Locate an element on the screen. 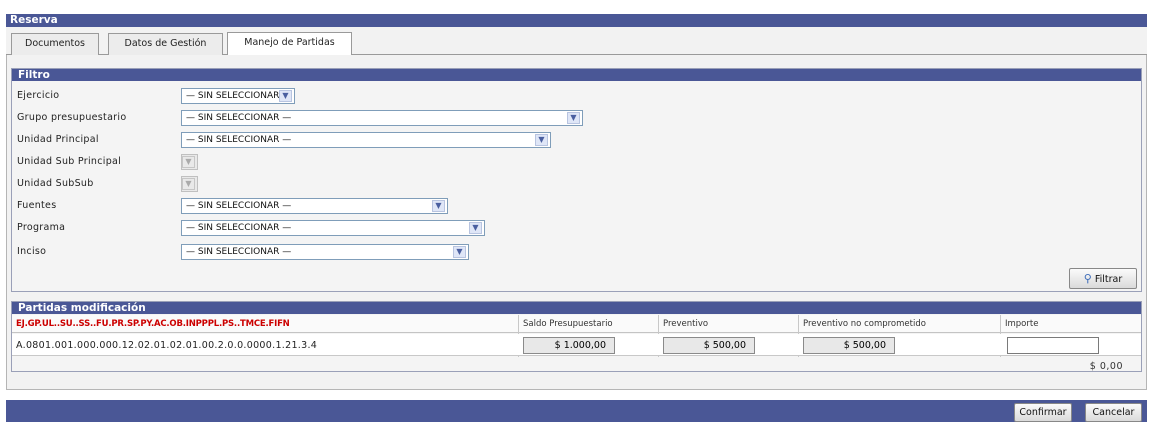 This screenshot has width=1153, height=422. field-label: Programa is located at coordinates (41, 227).